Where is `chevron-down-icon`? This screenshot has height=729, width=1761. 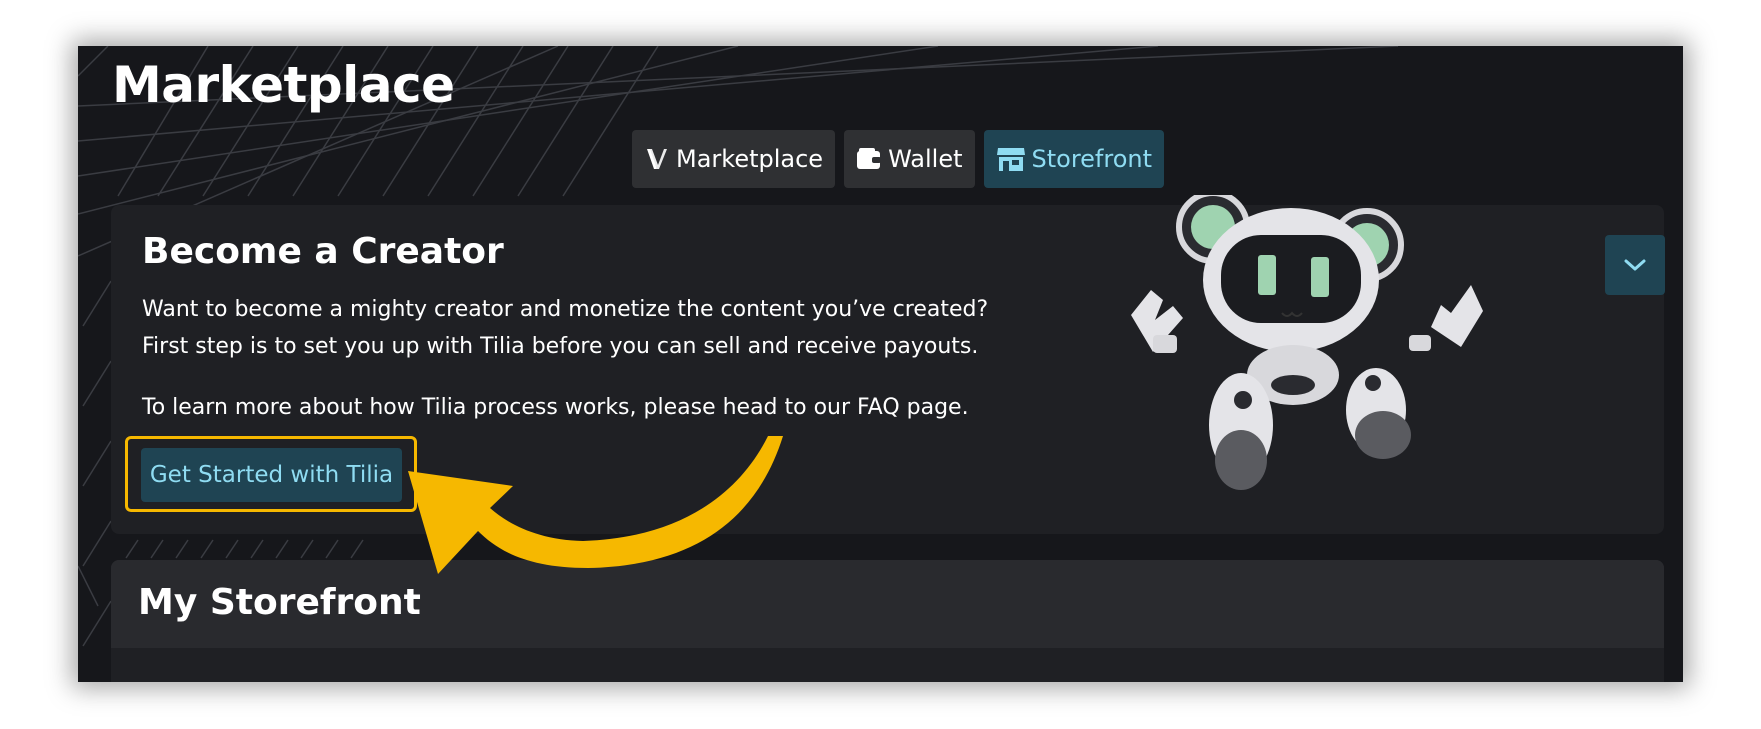 chevron-down-icon is located at coordinates (1635, 265).